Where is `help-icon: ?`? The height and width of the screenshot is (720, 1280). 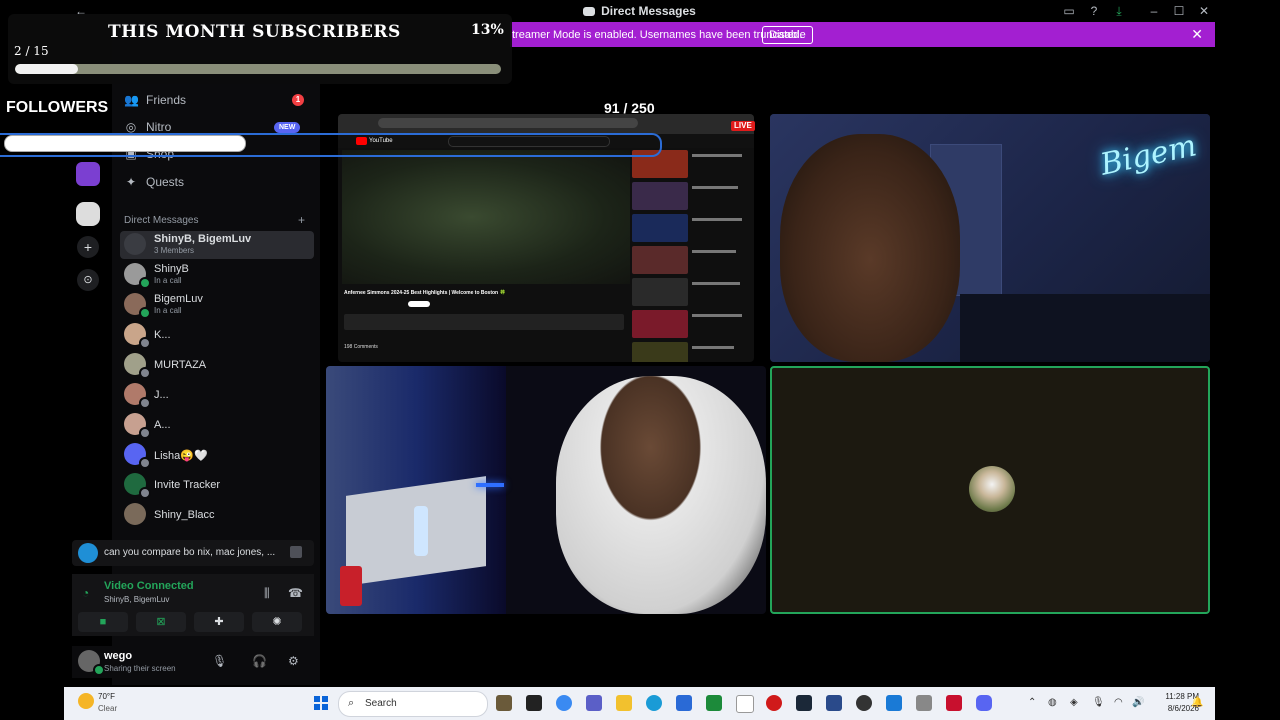 help-icon: ? is located at coordinates (1094, 11).